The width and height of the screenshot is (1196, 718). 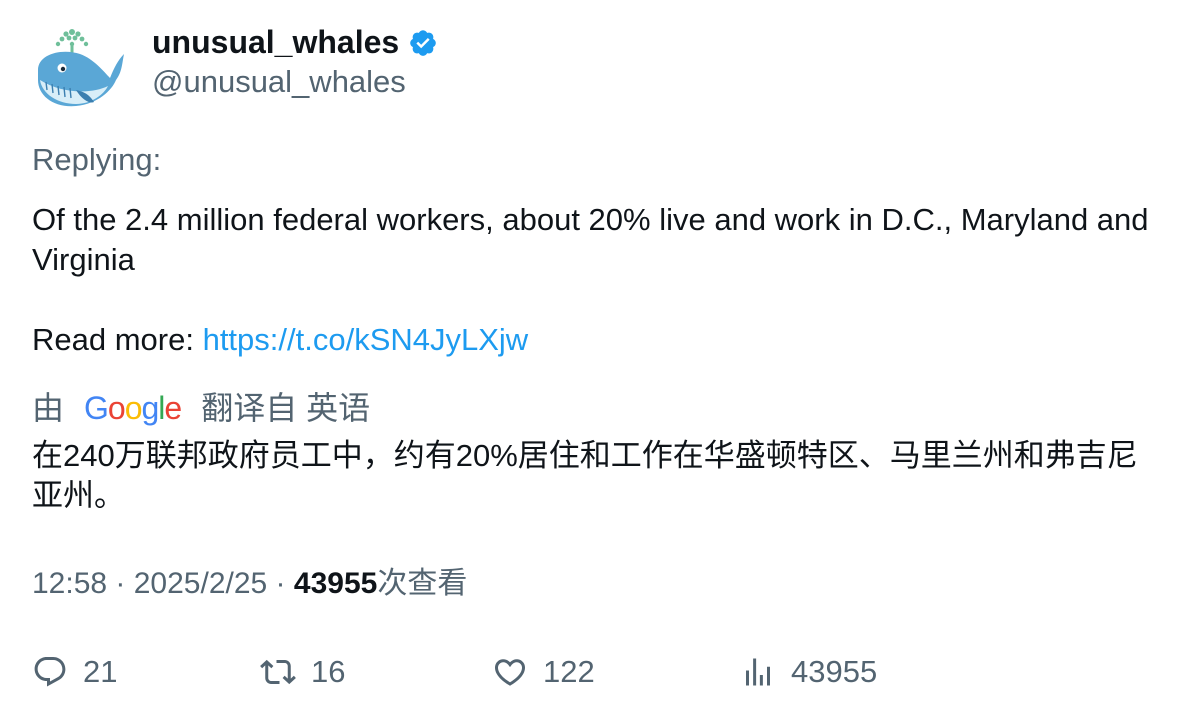 I want to click on views-button: 43955, so click(x=808, y=672).